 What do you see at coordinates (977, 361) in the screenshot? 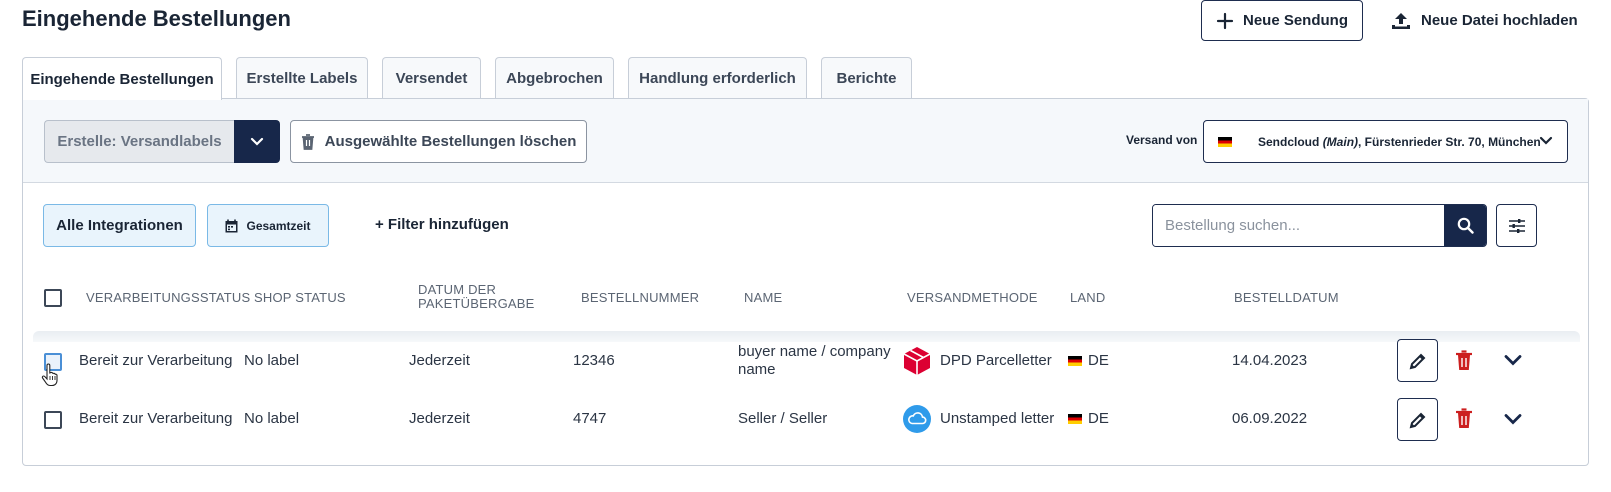
I see `shipping-method-cell: DPD Parcelletter` at bounding box center [977, 361].